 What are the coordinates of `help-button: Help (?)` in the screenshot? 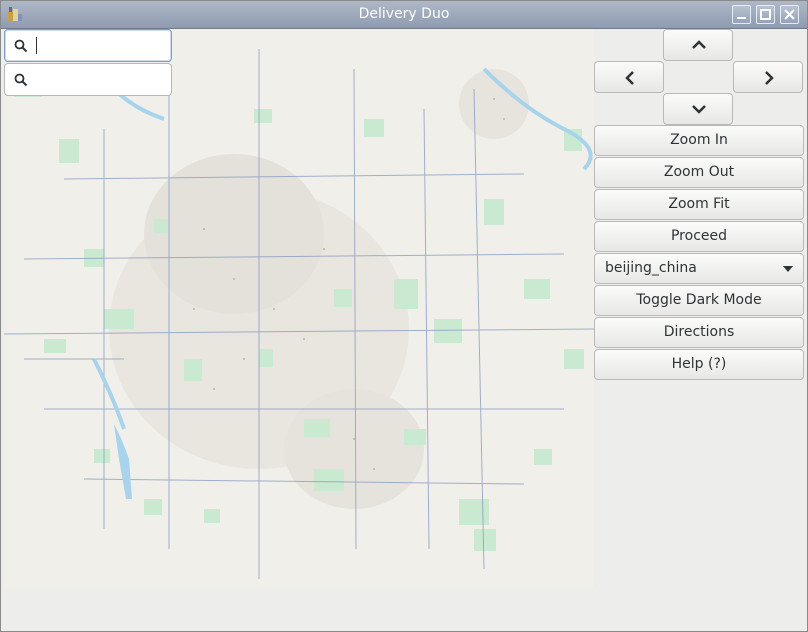 It's located at (699, 364).